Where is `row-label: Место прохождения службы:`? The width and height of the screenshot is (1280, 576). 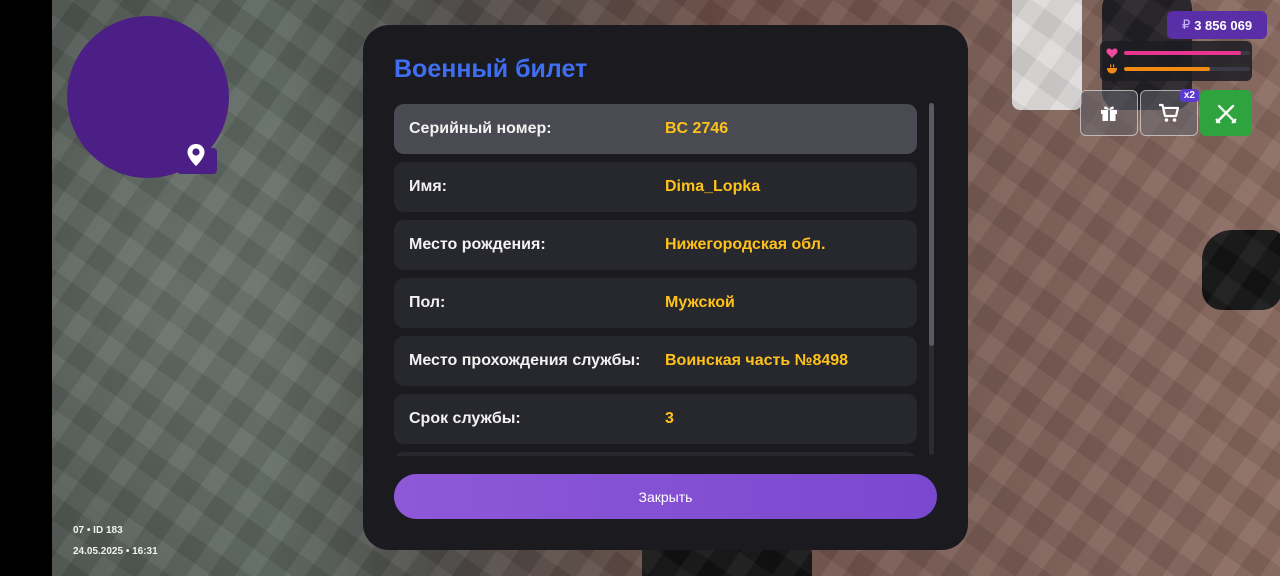
row-label: Место прохождения службы: is located at coordinates (525, 360).